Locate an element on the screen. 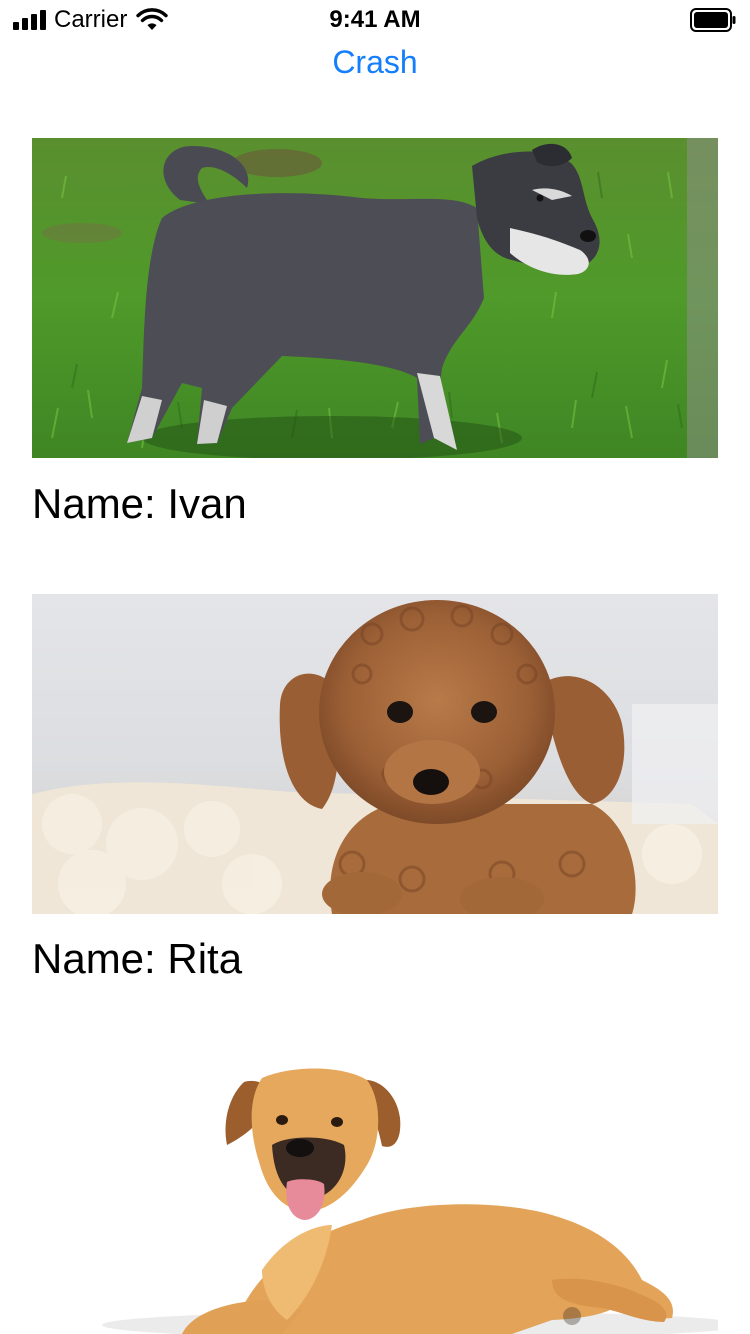  dog-name-label: Name: Rita is located at coordinates (137, 958).